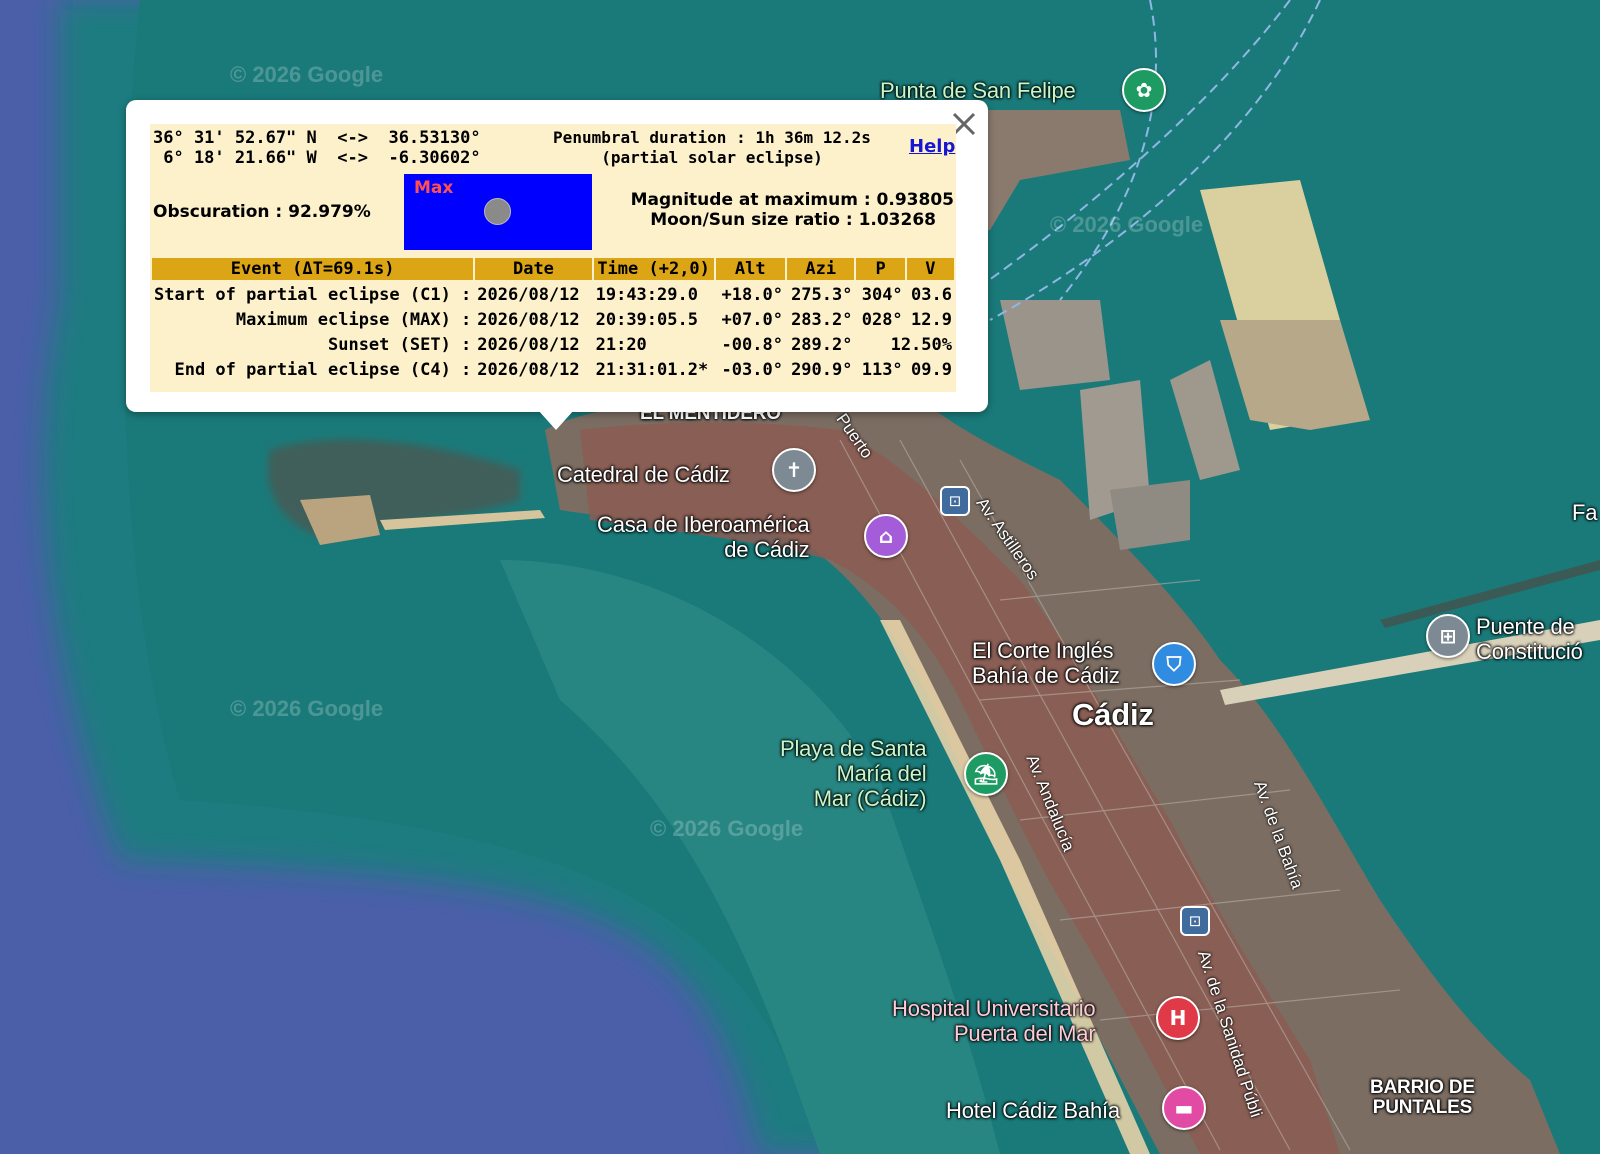 The image size is (1600, 1154). What do you see at coordinates (235, 138) in the screenshot?
I see `latitude-dms: 36° 31' 52.67" N` at bounding box center [235, 138].